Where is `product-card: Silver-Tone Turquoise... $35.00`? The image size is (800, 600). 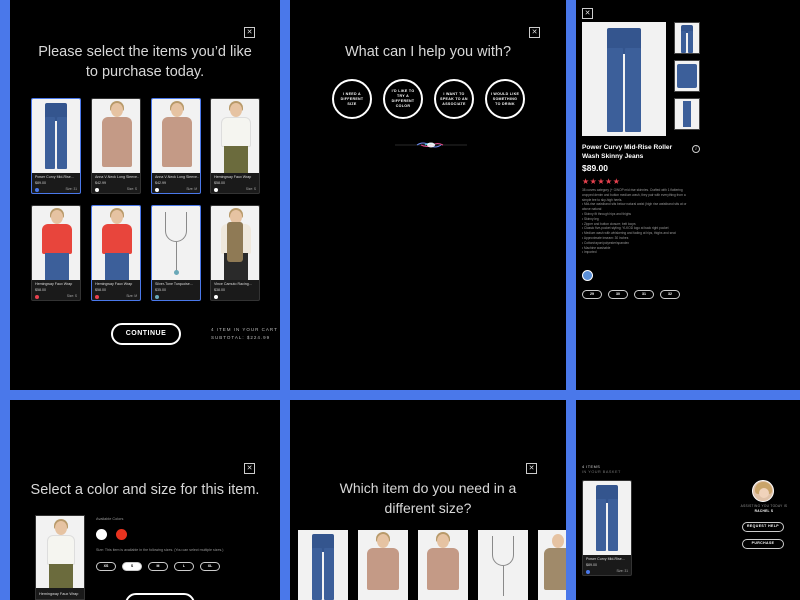 product-card: Silver-Tone Turquoise... $35.00 is located at coordinates (176, 253).